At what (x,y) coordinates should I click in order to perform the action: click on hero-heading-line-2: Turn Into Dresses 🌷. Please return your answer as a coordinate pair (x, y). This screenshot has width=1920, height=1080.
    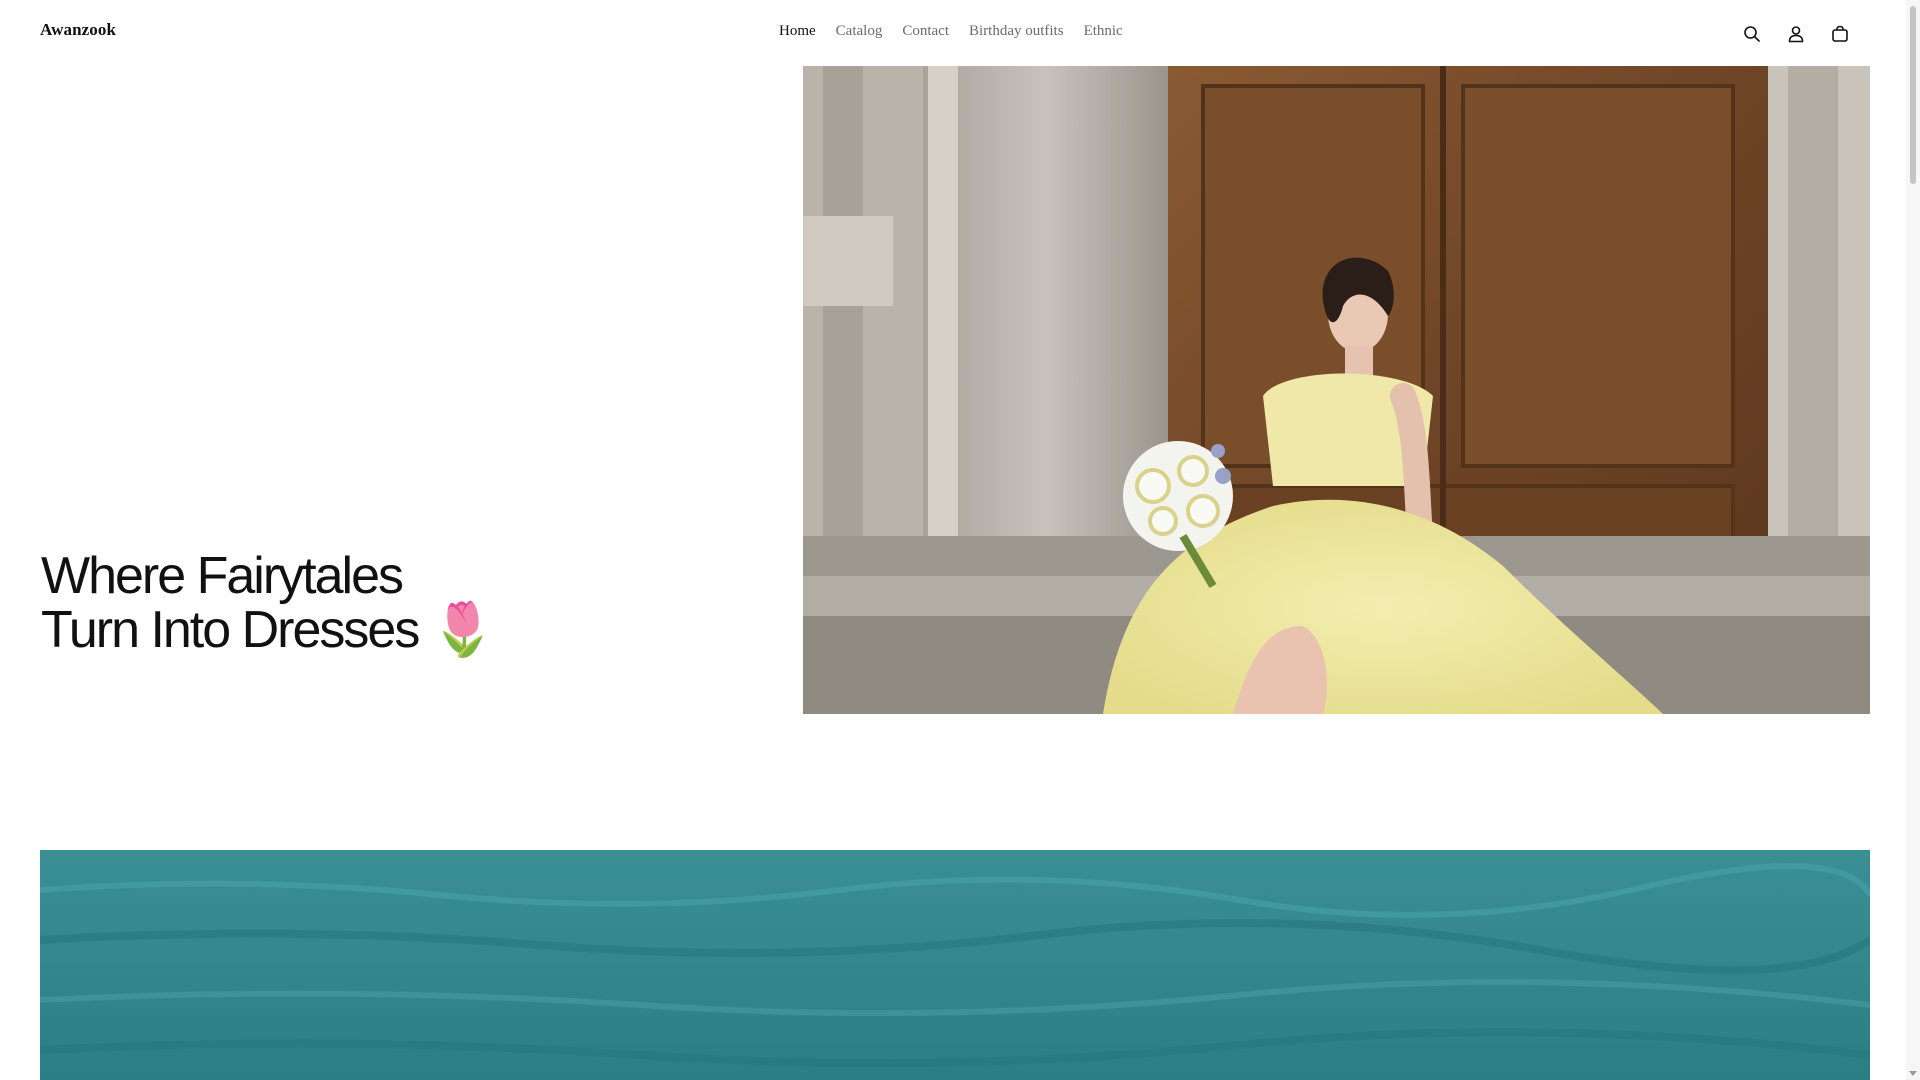
    Looking at the image, I should click on (268, 630).